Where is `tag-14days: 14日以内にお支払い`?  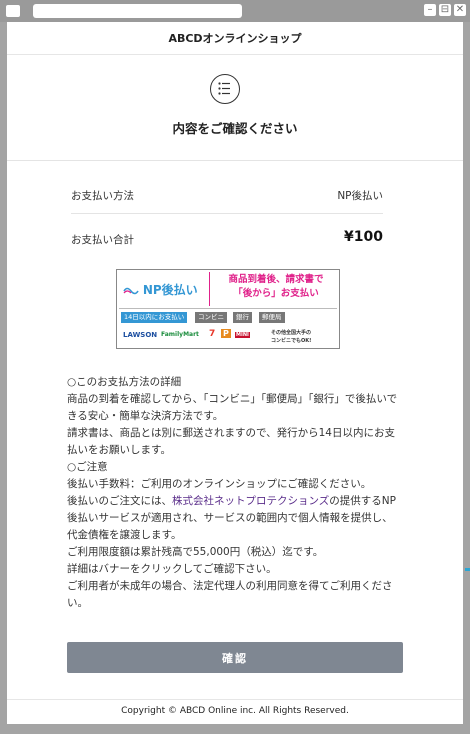 tag-14days: 14日以内にお支払い is located at coordinates (154, 317).